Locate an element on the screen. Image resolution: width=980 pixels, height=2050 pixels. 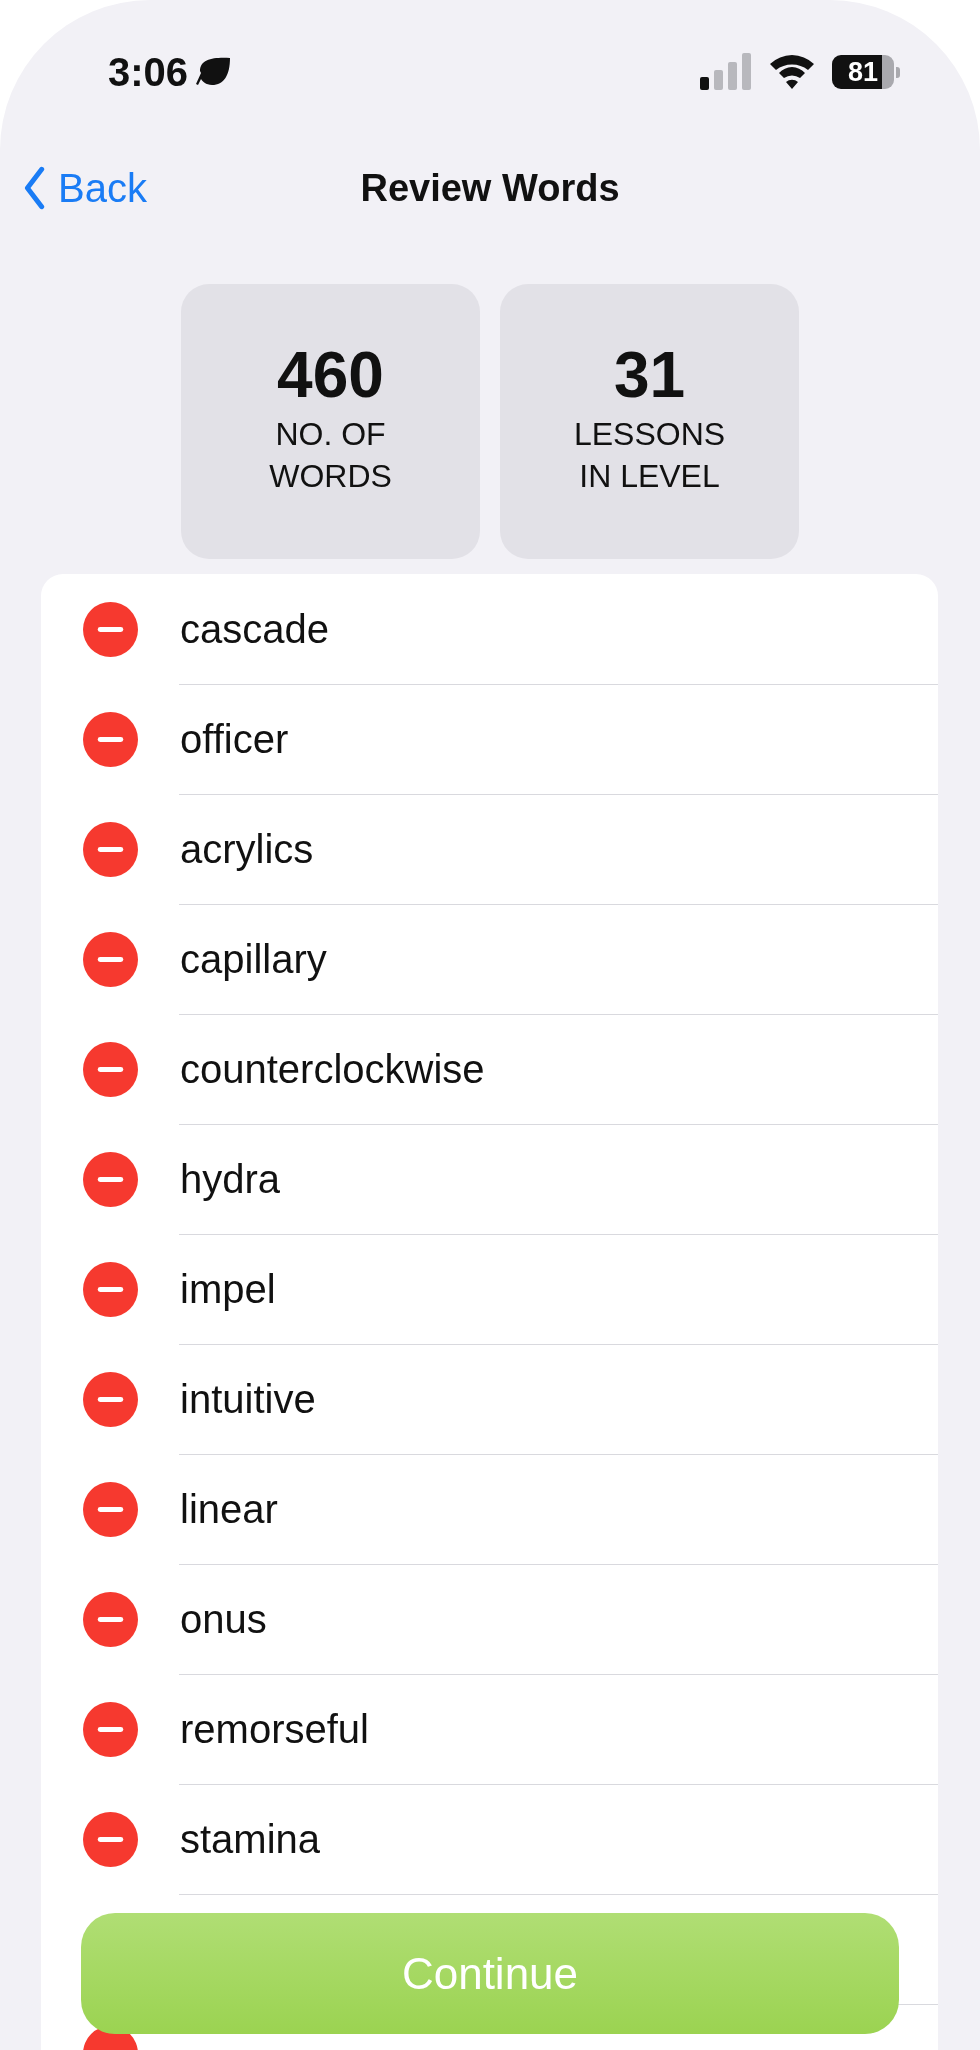
word-text: impel is located at coordinates (228, 1289).